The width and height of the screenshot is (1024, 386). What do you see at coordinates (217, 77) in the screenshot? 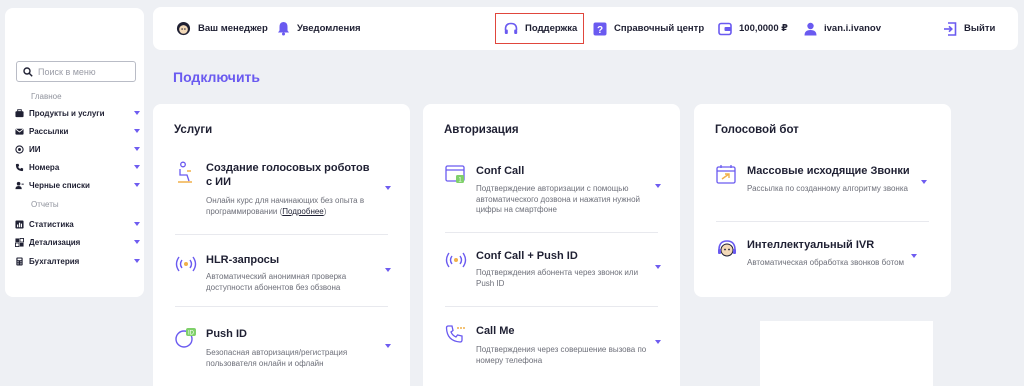
I see `page-title: Подключить` at bounding box center [217, 77].